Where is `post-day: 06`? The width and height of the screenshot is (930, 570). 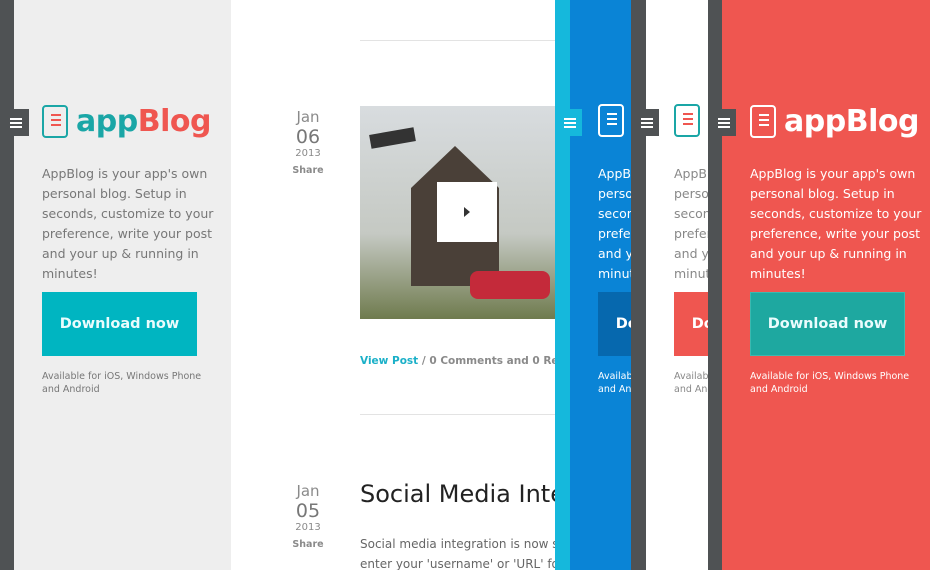 post-day: 06 is located at coordinates (308, 137).